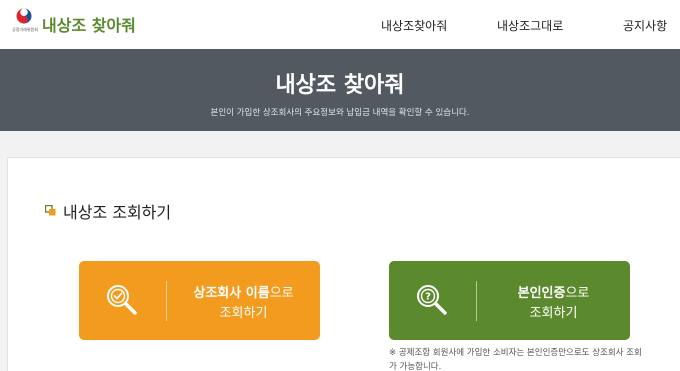 Image resolution: width=680 pixels, height=371 pixels. What do you see at coordinates (24, 16) in the screenshot?
I see `taegeuk-emblem-icon` at bounding box center [24, 16].